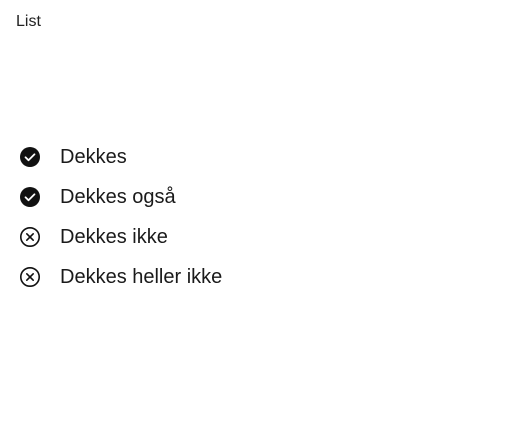 Image resolution: width=518 pixels, height=436 pixels. Describe the element at coordinates (93, 156) in the screenshot. I see `list-item-label: Dekkes` at that location.